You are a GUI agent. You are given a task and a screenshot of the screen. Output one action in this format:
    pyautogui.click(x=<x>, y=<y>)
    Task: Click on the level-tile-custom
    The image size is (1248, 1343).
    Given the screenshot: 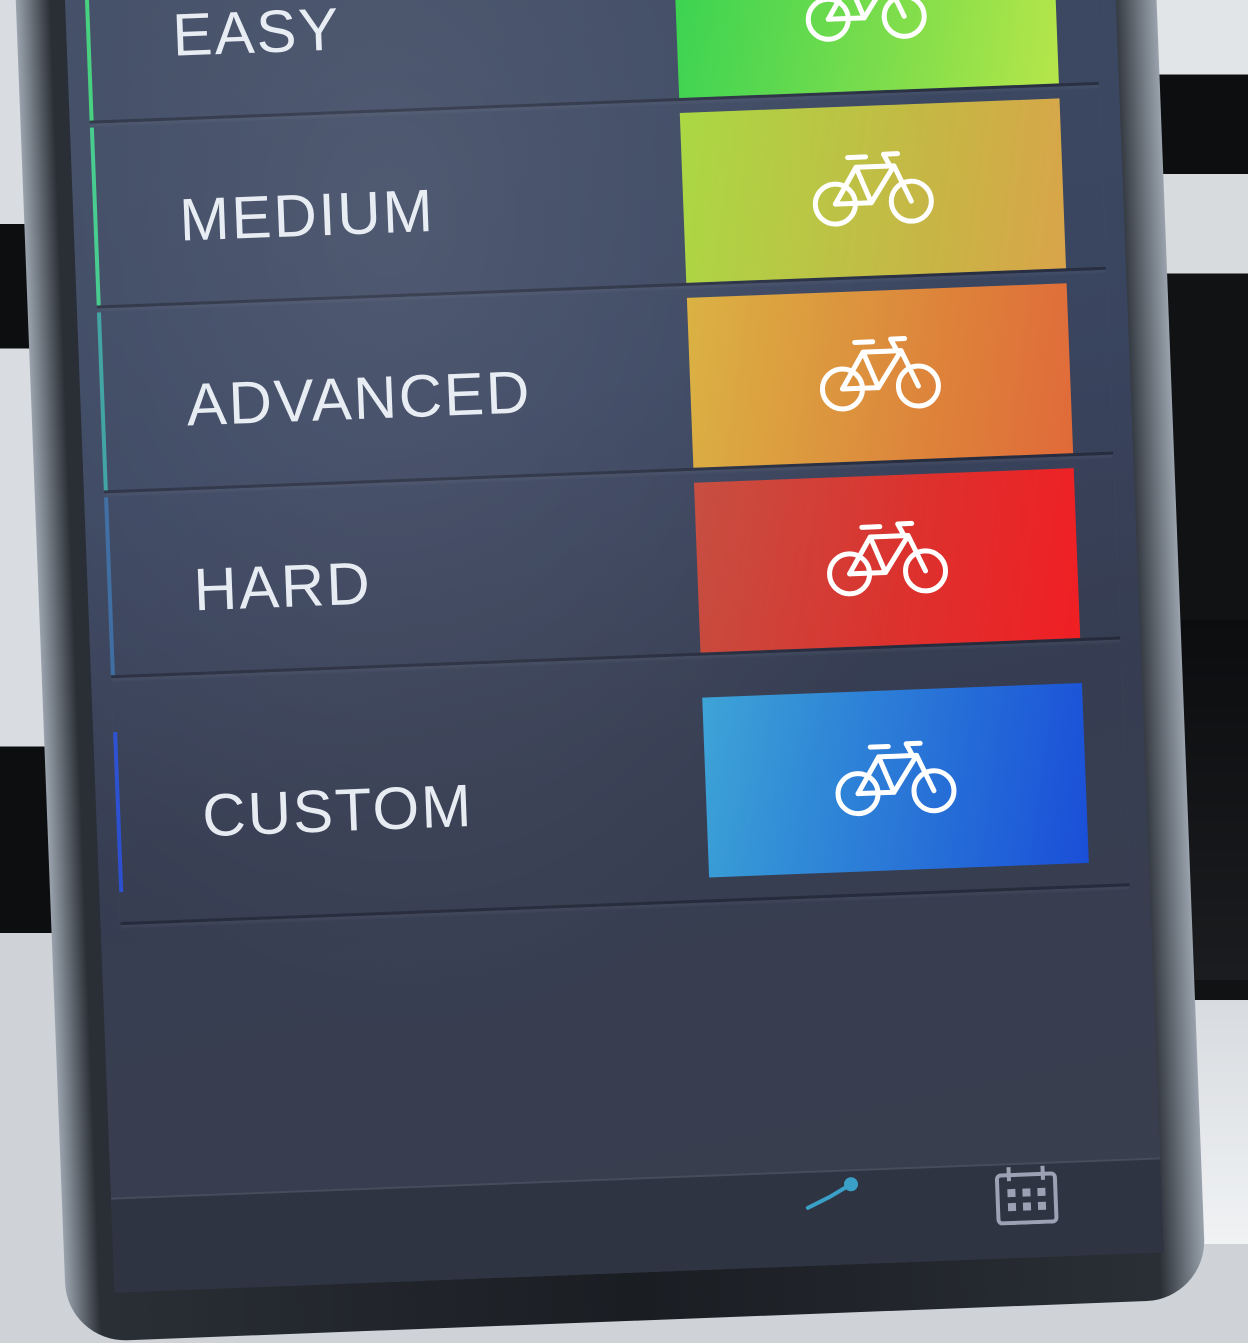 What is the action you would take?
    pyautogui.click(x=895, y=780)
    